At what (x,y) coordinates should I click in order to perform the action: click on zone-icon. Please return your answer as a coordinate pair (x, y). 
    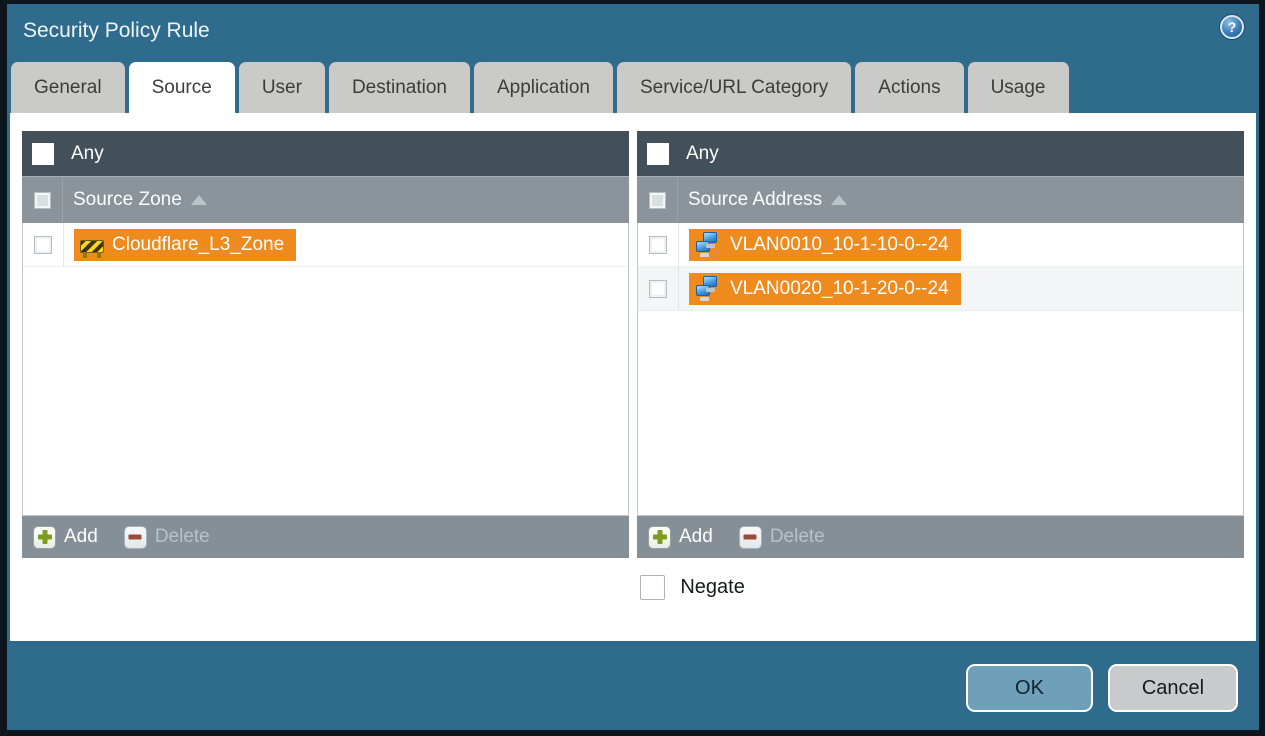
    Looking at the image, I should click on (92, 248).